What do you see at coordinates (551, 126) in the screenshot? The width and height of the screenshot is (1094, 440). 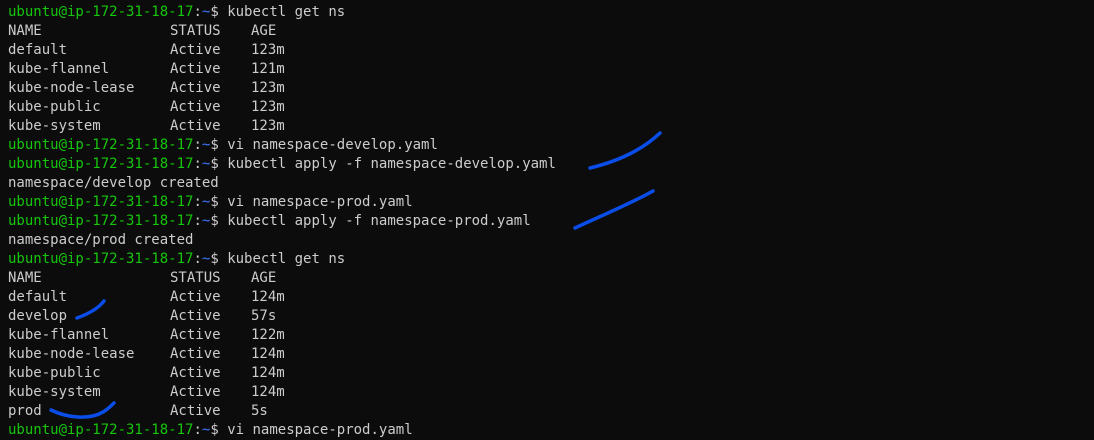 I see `table-row: kube-system Active 123m` at bounding box center [551, 126].